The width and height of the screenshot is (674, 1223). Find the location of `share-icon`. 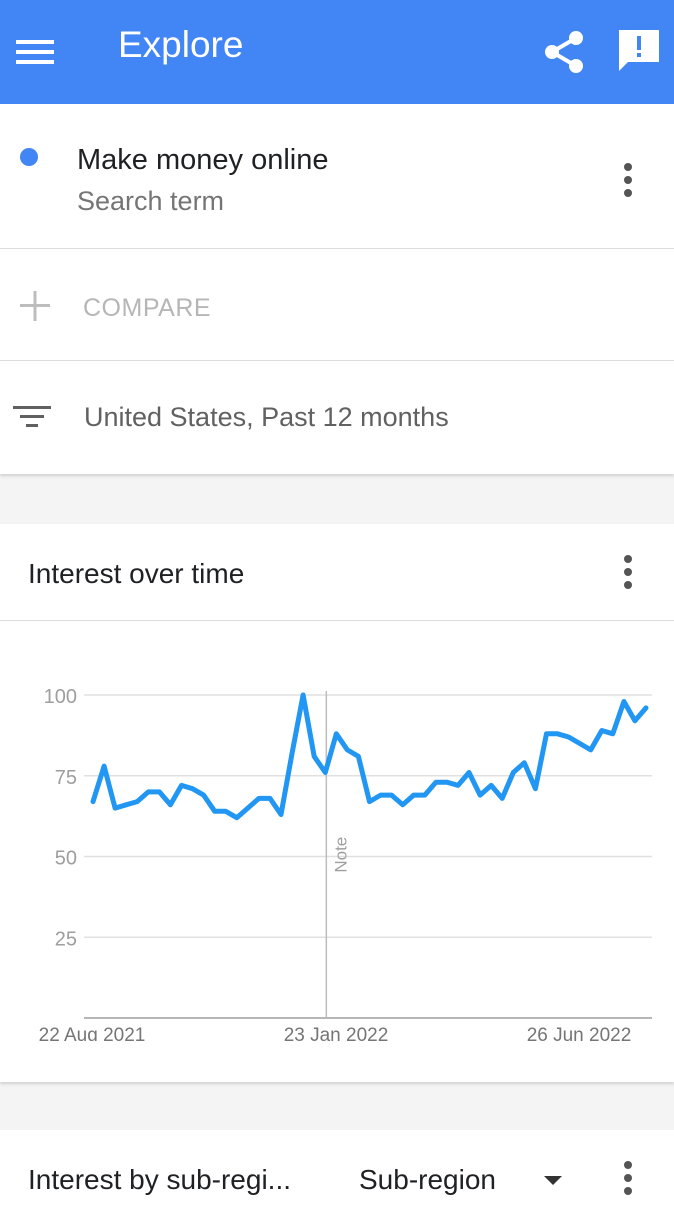

share-icon is located at coordinates (564, 52).